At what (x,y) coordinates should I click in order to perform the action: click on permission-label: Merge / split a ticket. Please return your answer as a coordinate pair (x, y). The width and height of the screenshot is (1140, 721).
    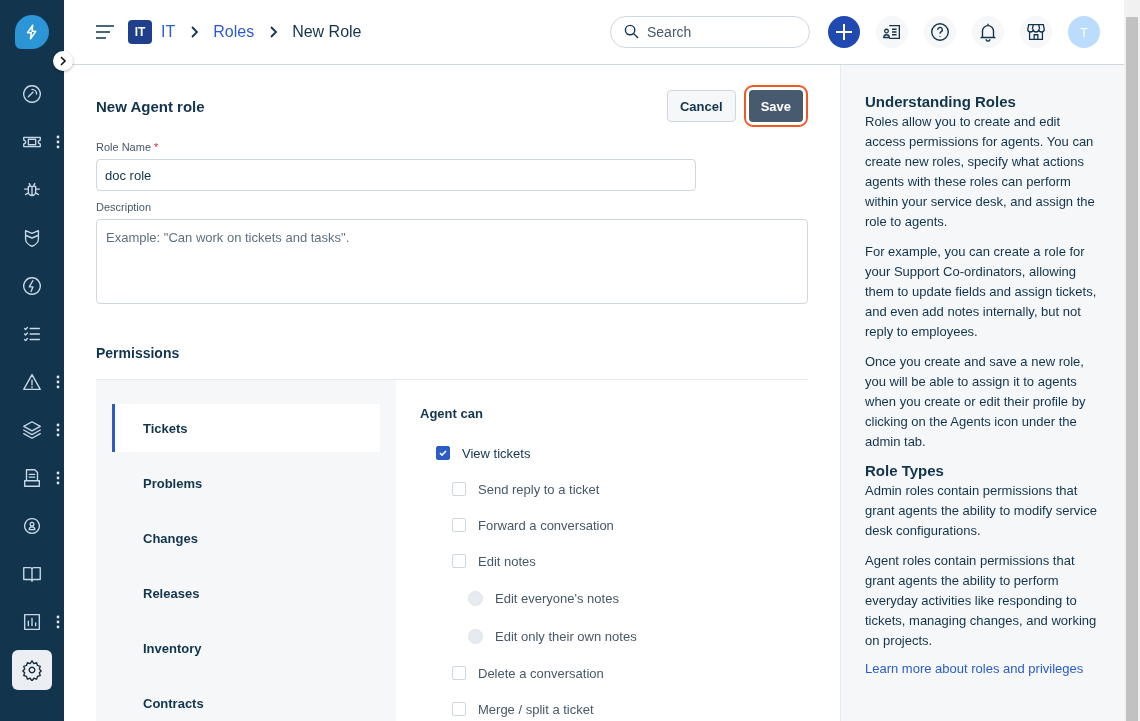
    Looking at the image, I should click on (536, 709).